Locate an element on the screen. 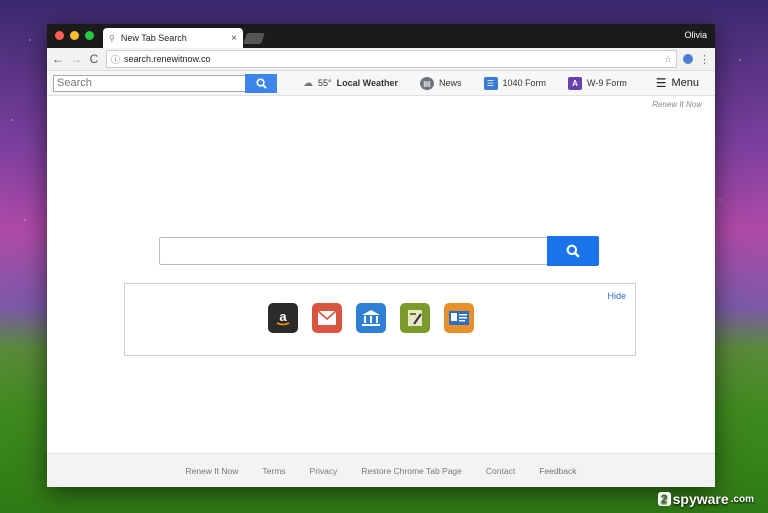  address-bar-row: ← → C ⓘ search.renewitnow.co ☆ ⋮ is located at coordinates (381, 59).